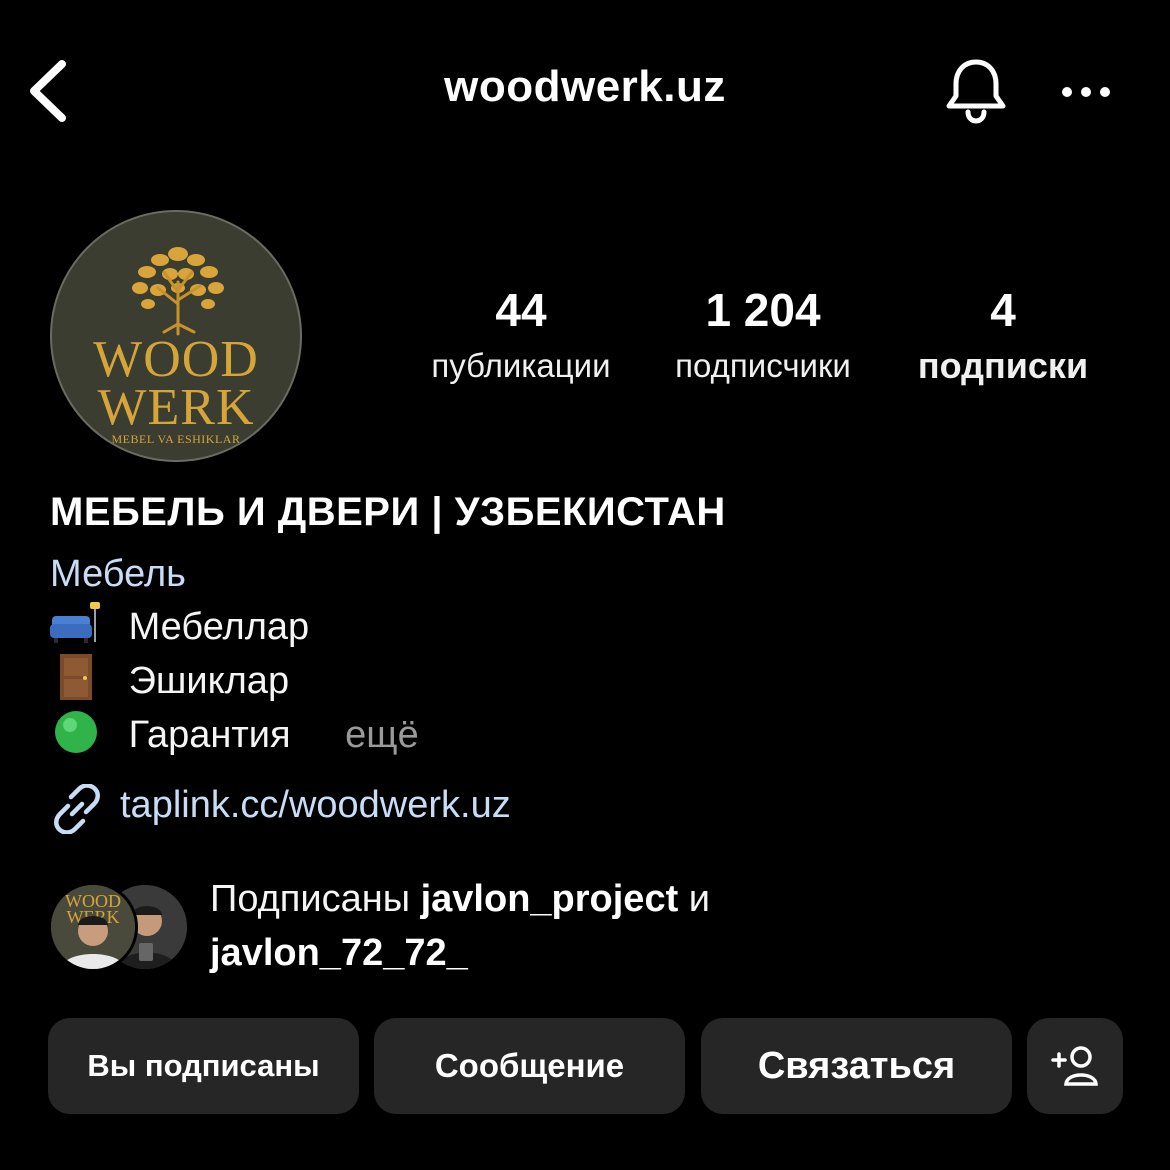 The width and height of the screenshot is (1170, 1170). I want to click on following-count: 4, so click(1003, 310).